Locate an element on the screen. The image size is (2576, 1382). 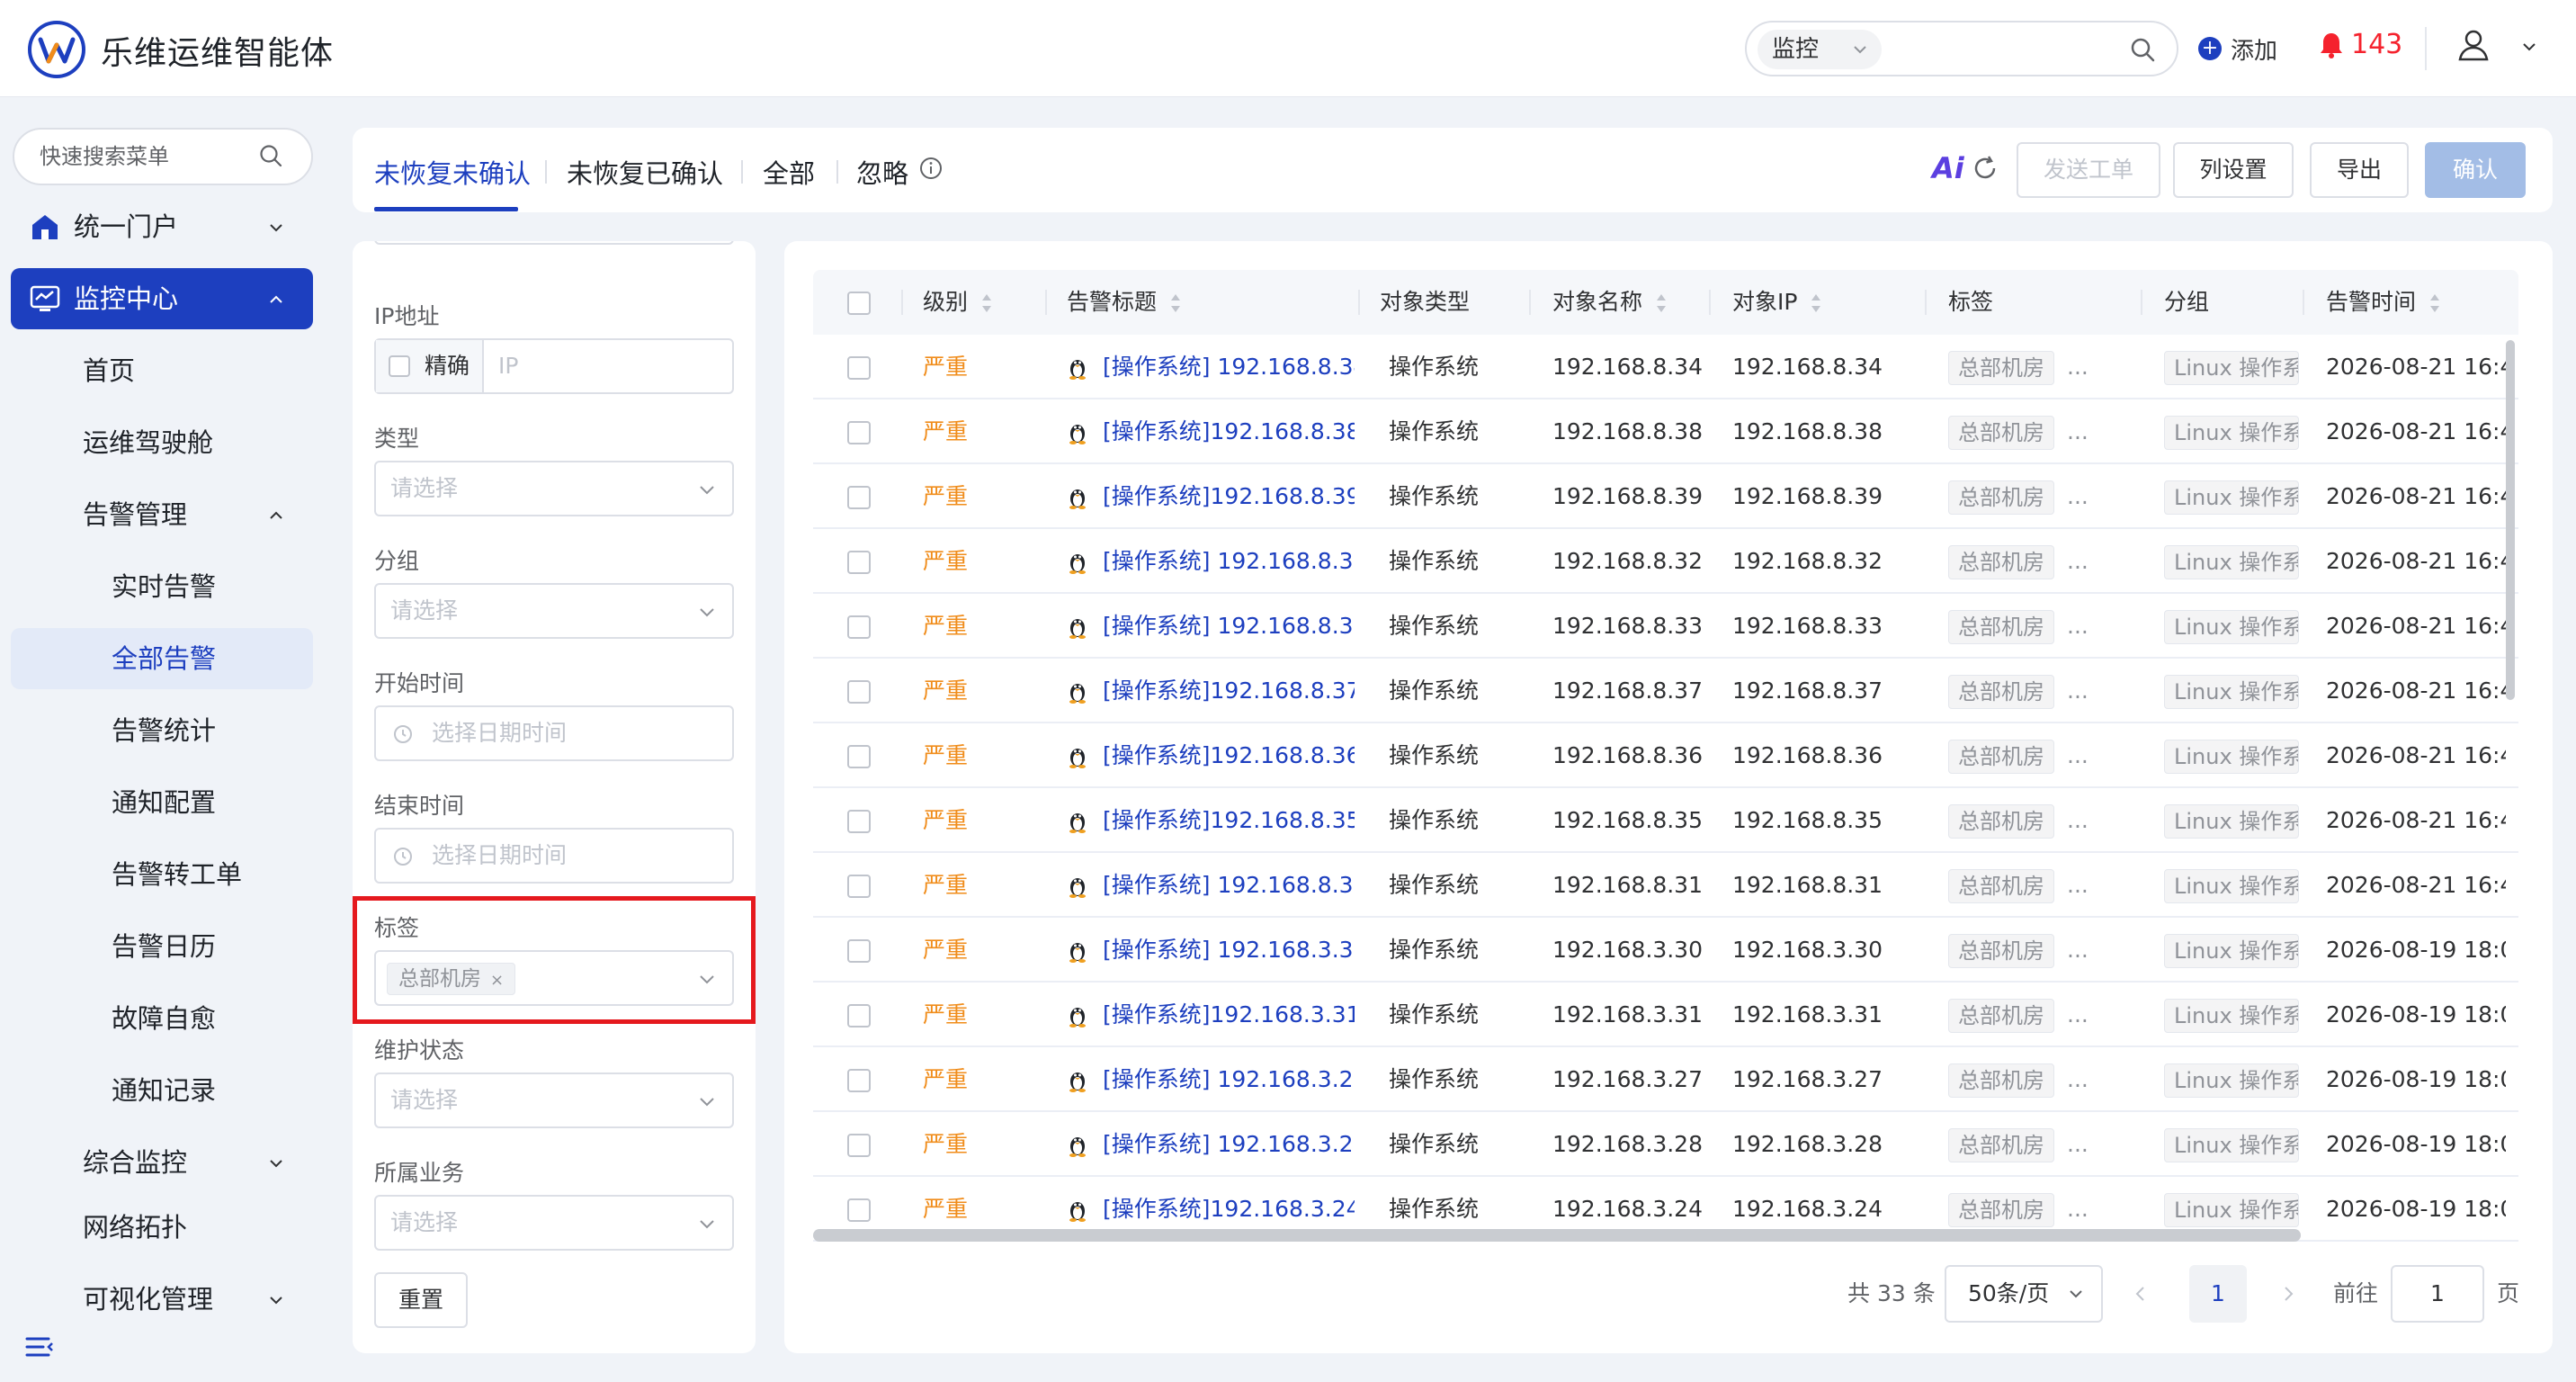
search-icon is located at coordinates (2142, 50).